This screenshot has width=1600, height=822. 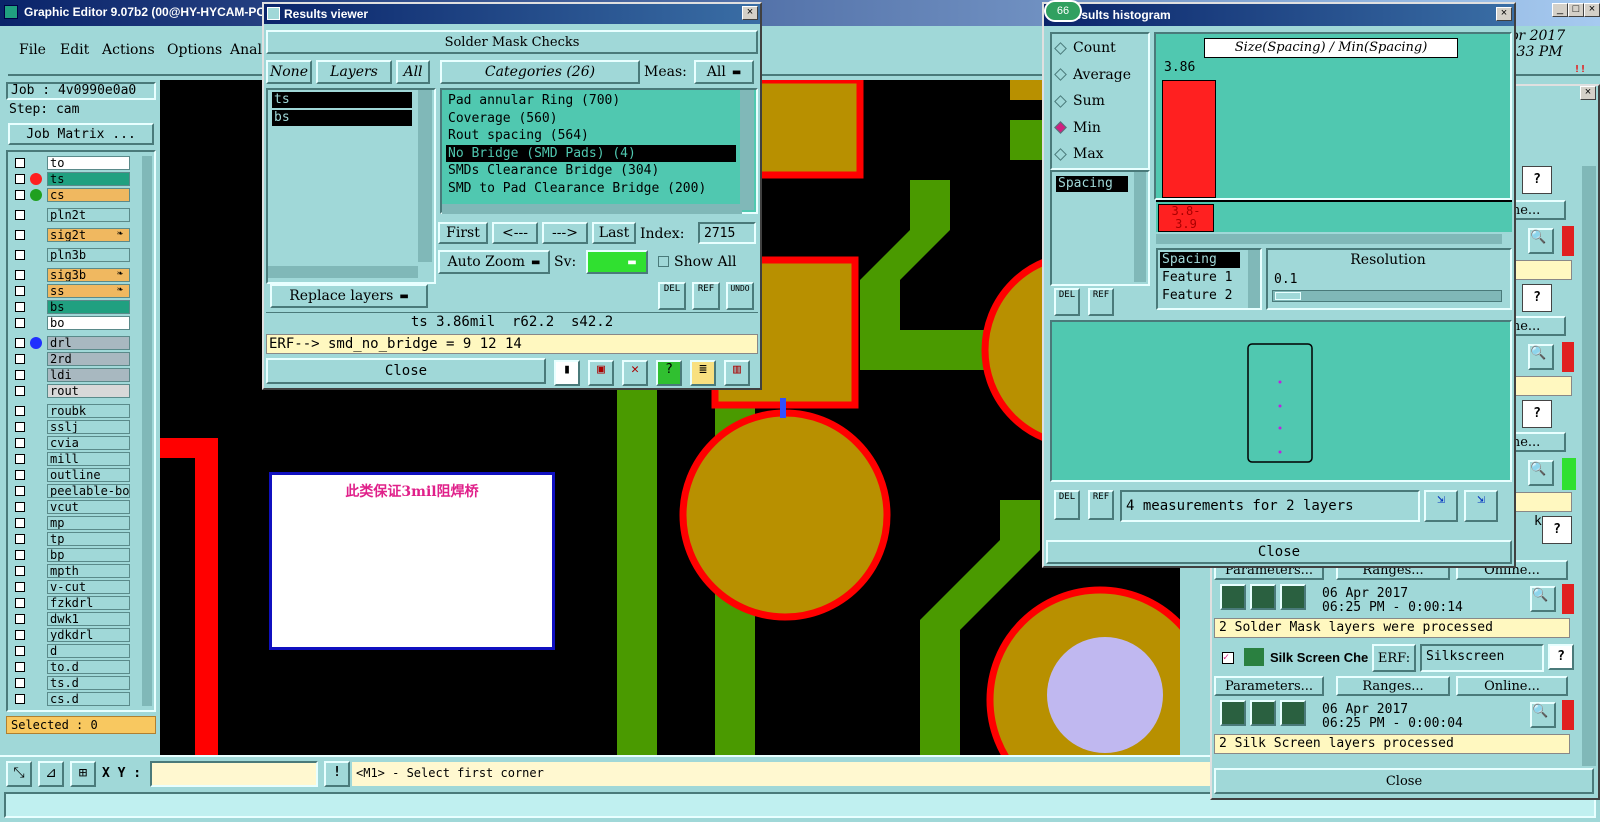 What do you see at coordinates (1588, 93) in the screenshot?
I see `checklist-close-x: ×` at bounding box center [1588, 93].